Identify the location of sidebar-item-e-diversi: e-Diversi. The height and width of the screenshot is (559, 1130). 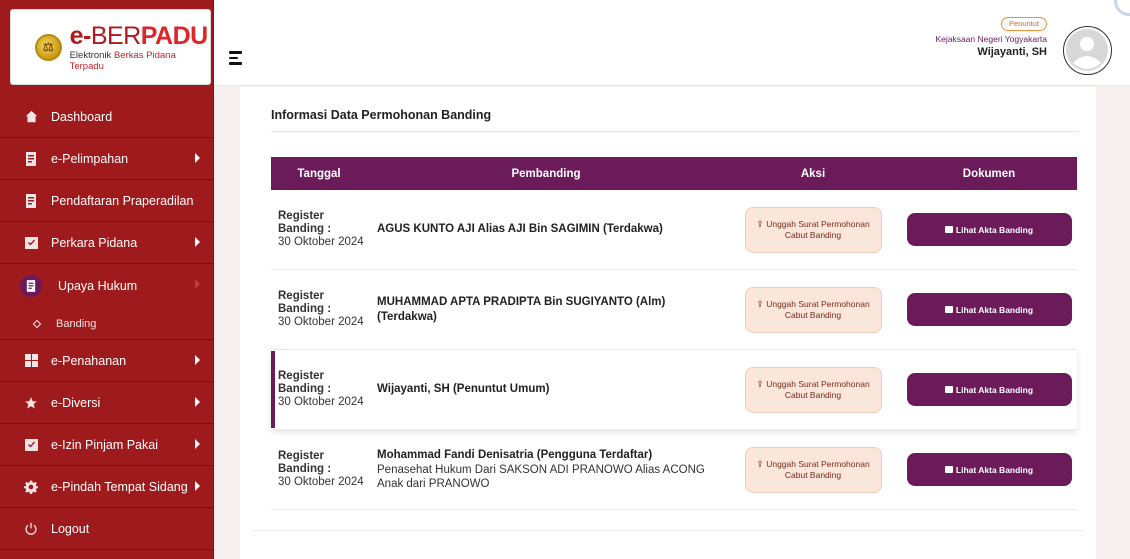
(107, 403).